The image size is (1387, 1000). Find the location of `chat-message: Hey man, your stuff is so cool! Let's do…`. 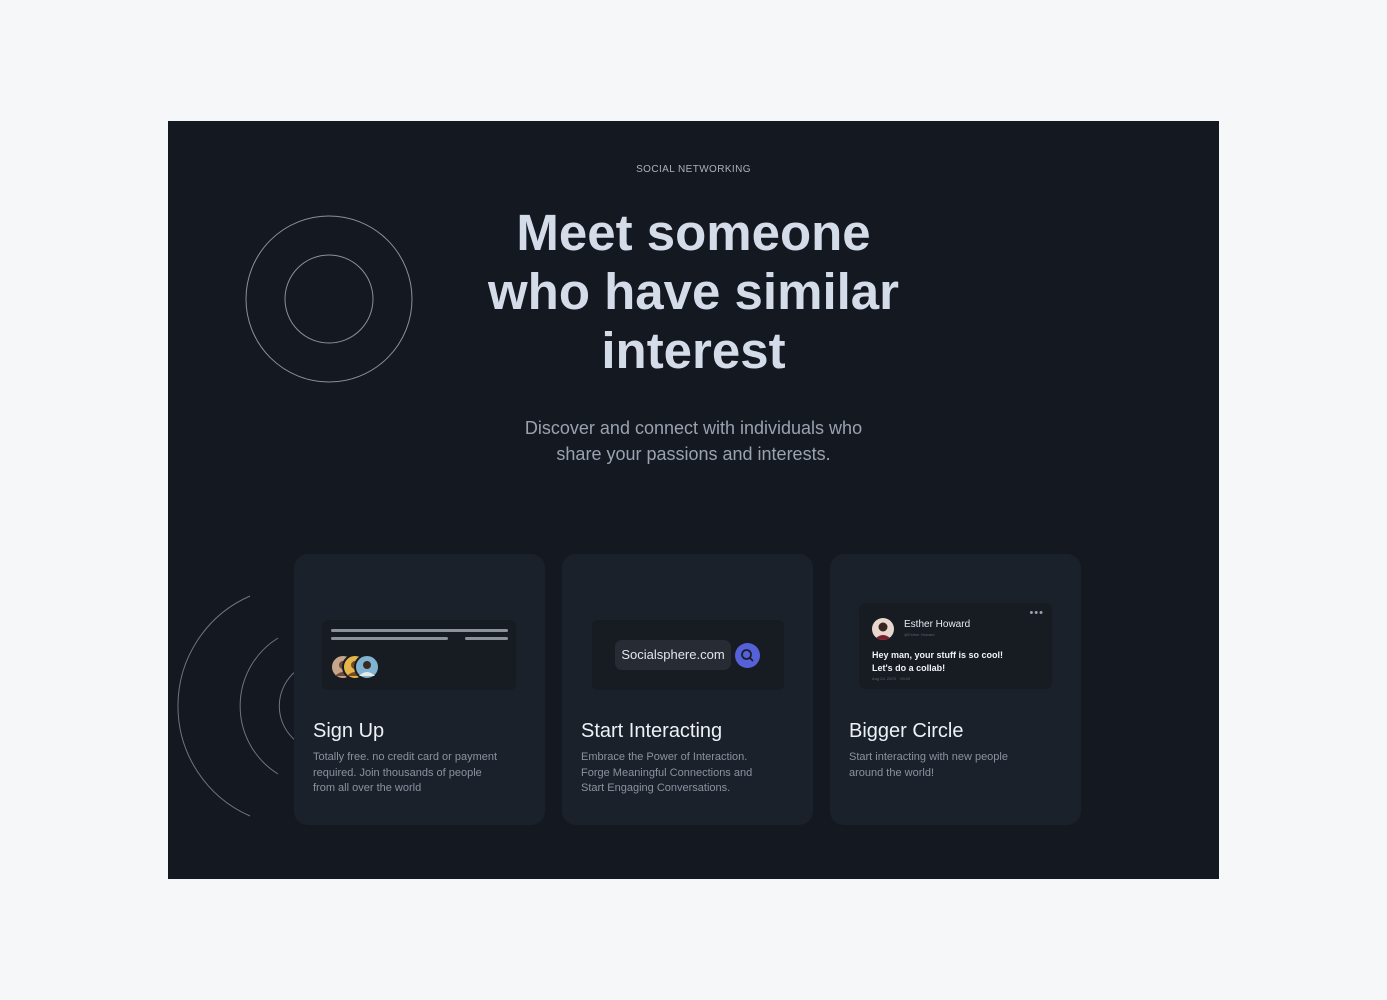

chat-message: Hey man, your stuff is so cool! Let's do… is located at coordinates (937, 661).